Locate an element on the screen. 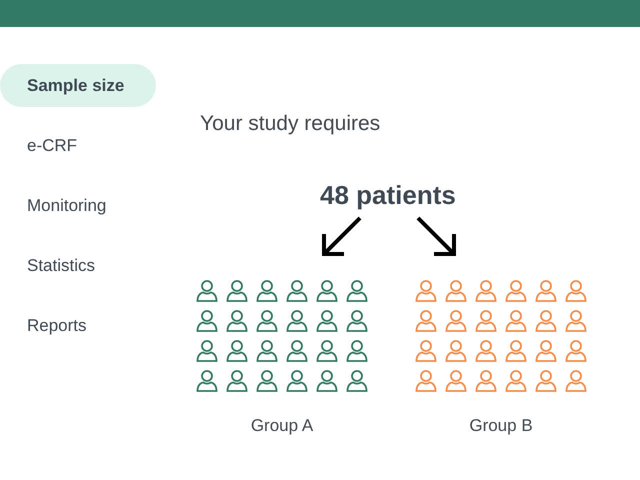  sidebar-item: Reports is located at coordinates (78, 325).